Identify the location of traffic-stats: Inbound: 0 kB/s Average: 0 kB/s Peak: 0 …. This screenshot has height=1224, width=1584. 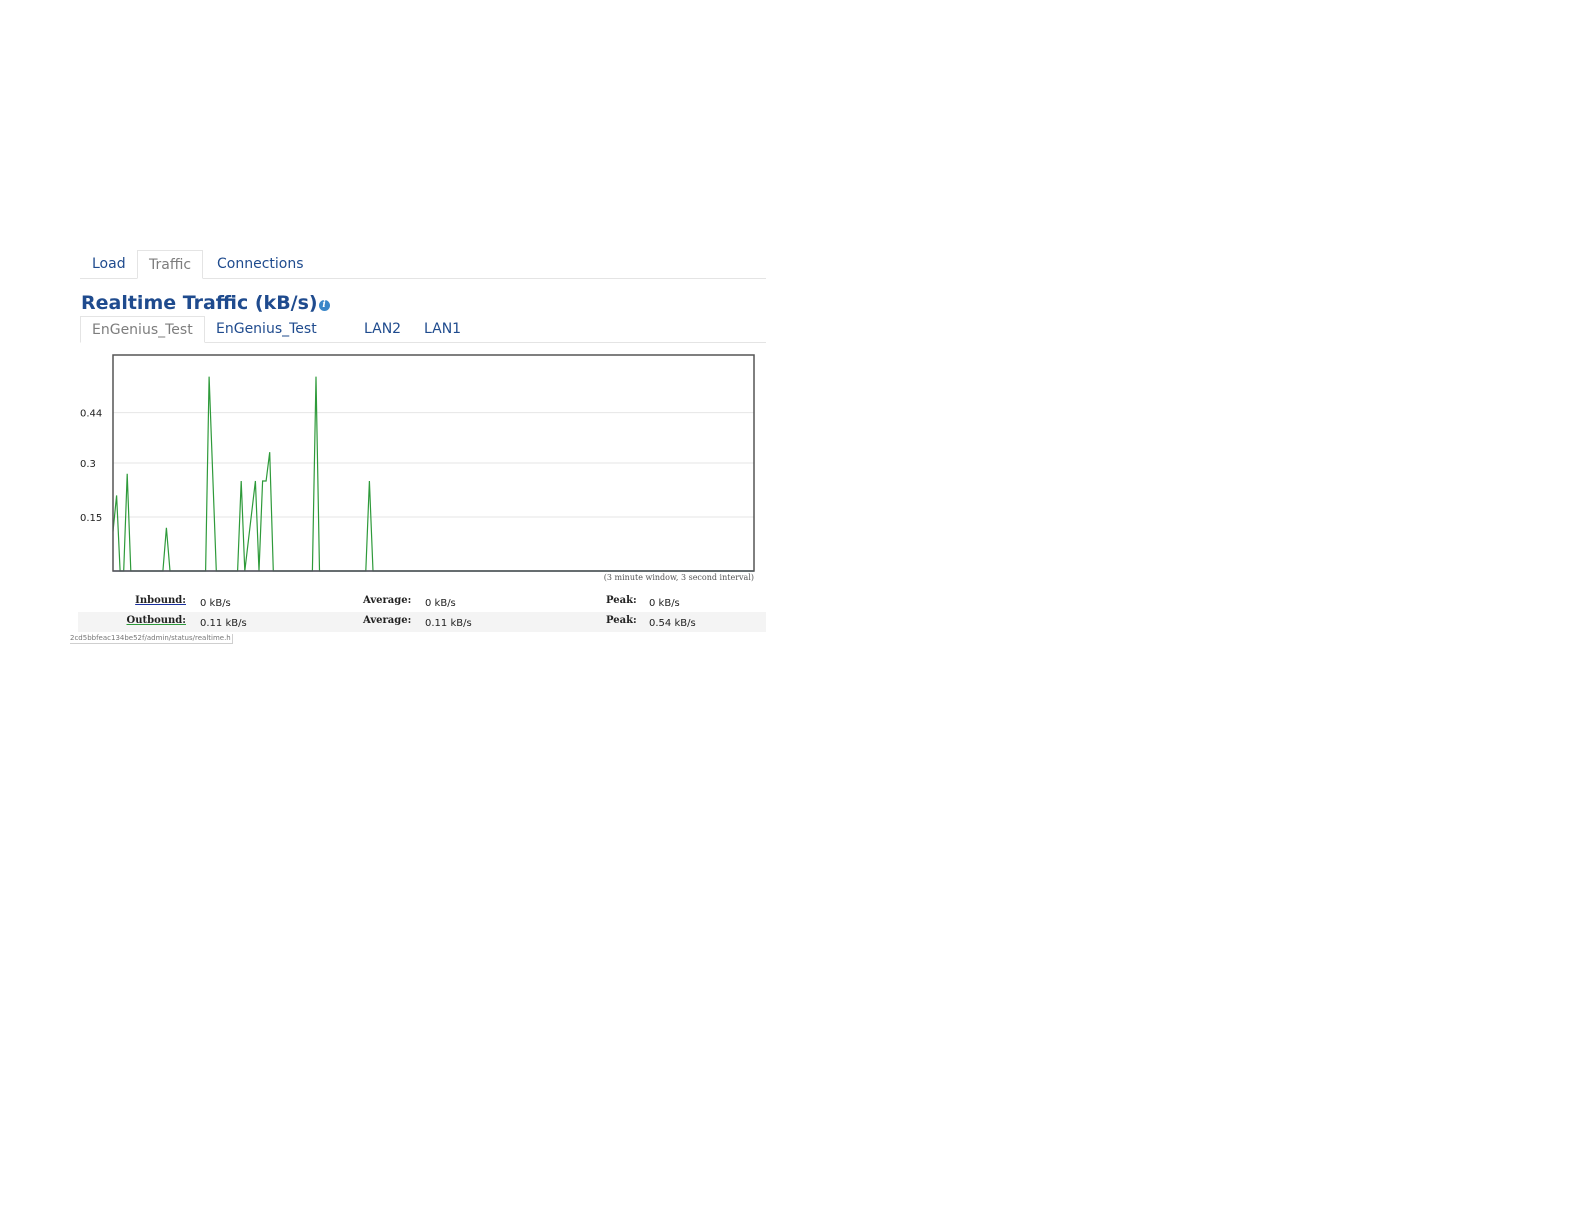
(422, 612).